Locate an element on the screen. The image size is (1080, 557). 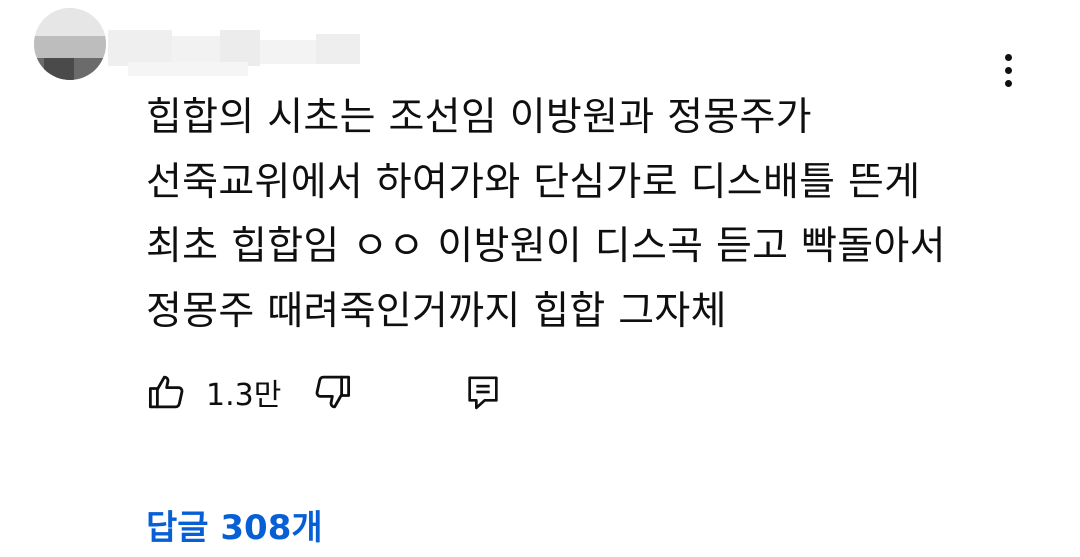
like-count: 1.3만 is located at coordinates (244, 395).